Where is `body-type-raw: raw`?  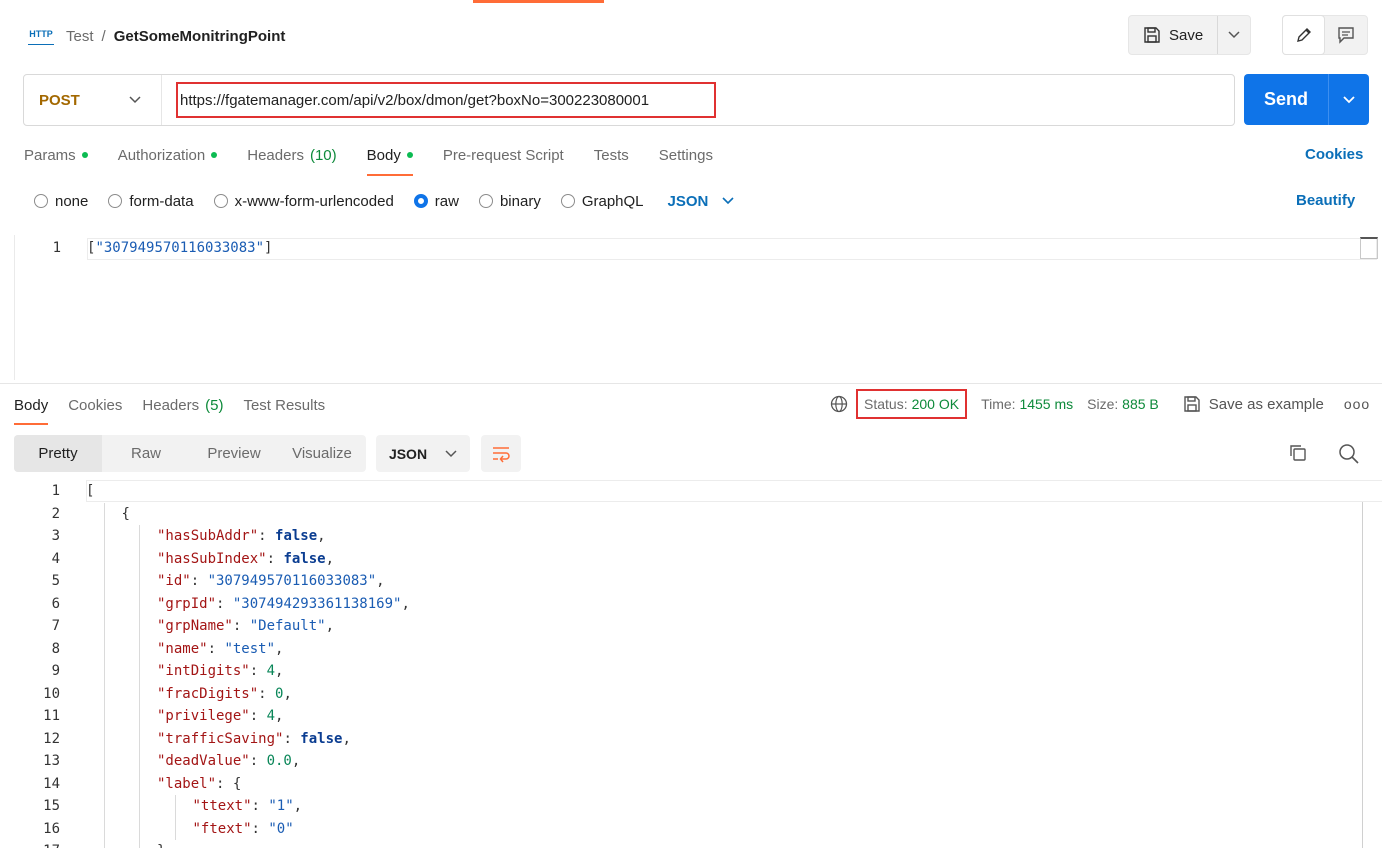
body-type-raw: raw is located at coordinates (436, 201).